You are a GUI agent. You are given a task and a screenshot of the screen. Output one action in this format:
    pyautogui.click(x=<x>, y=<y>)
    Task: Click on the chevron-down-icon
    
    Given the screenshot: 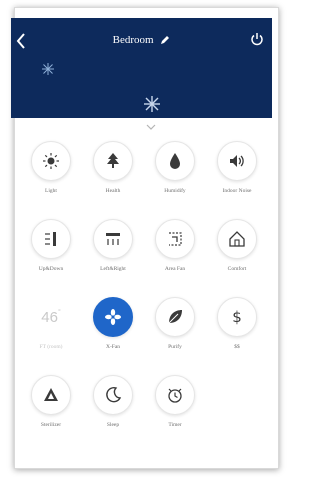 What is the action you would take?
    pyautogui.click(x=151, y=127)
    